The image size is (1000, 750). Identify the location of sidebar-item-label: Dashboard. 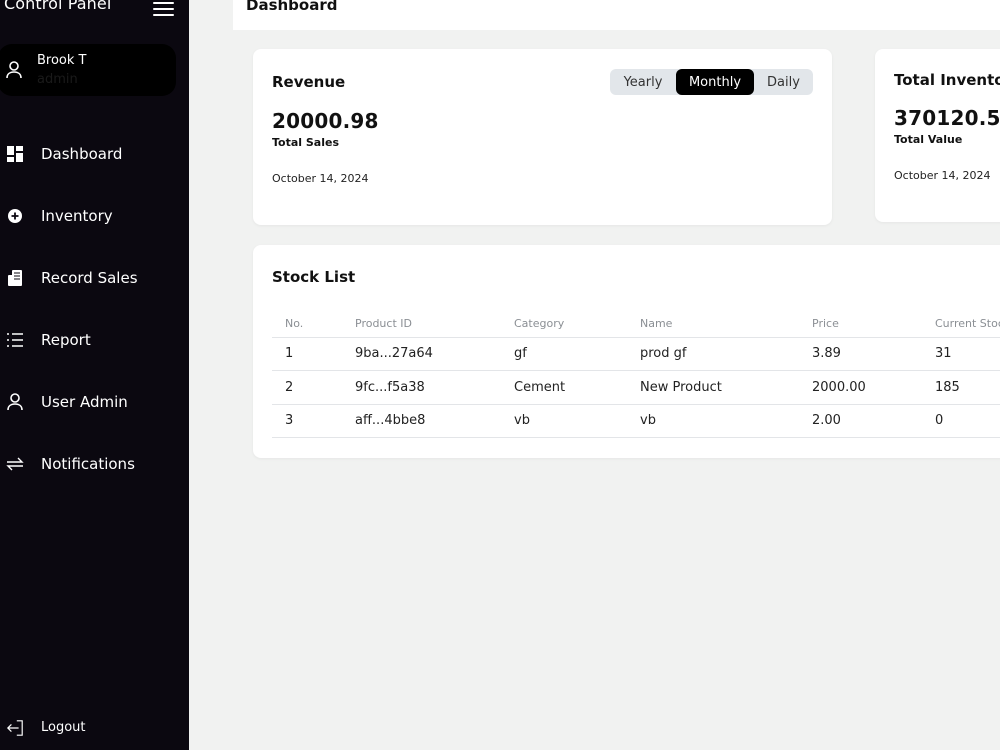
(82, 154).